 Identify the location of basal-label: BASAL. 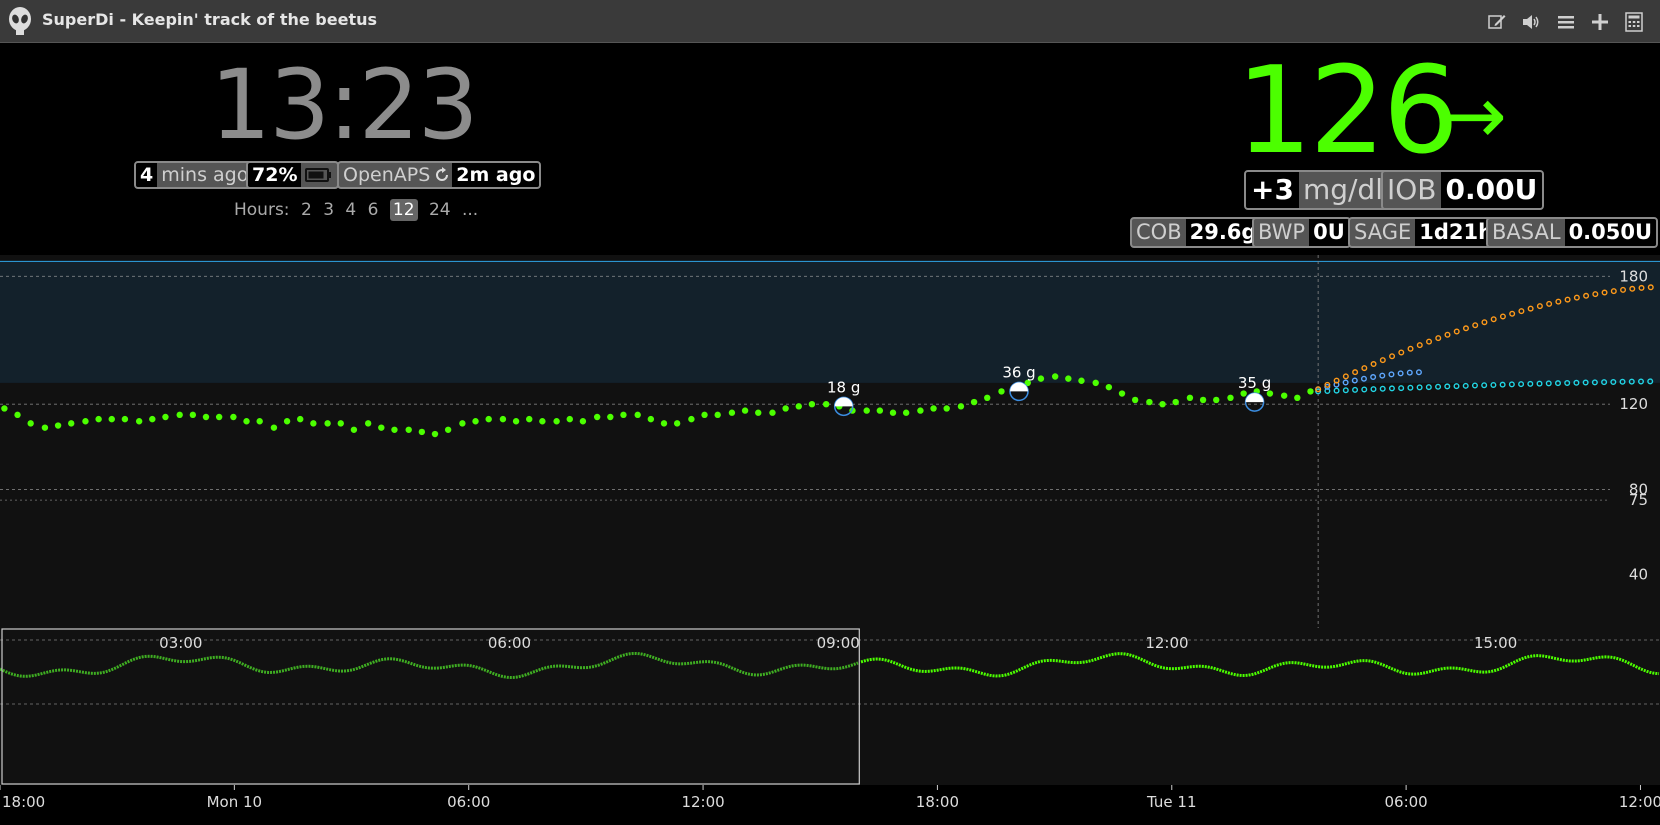
(1526, 232).